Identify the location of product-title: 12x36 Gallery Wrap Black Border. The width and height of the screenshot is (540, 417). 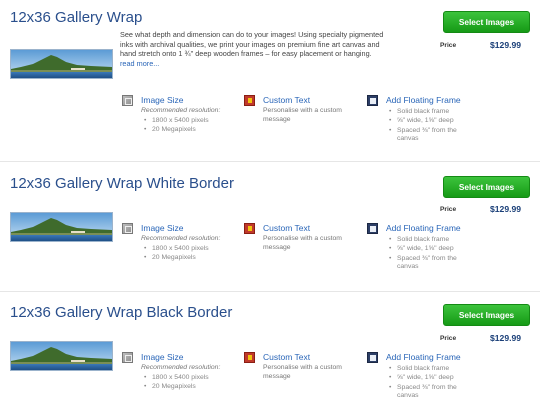
(121, 312).